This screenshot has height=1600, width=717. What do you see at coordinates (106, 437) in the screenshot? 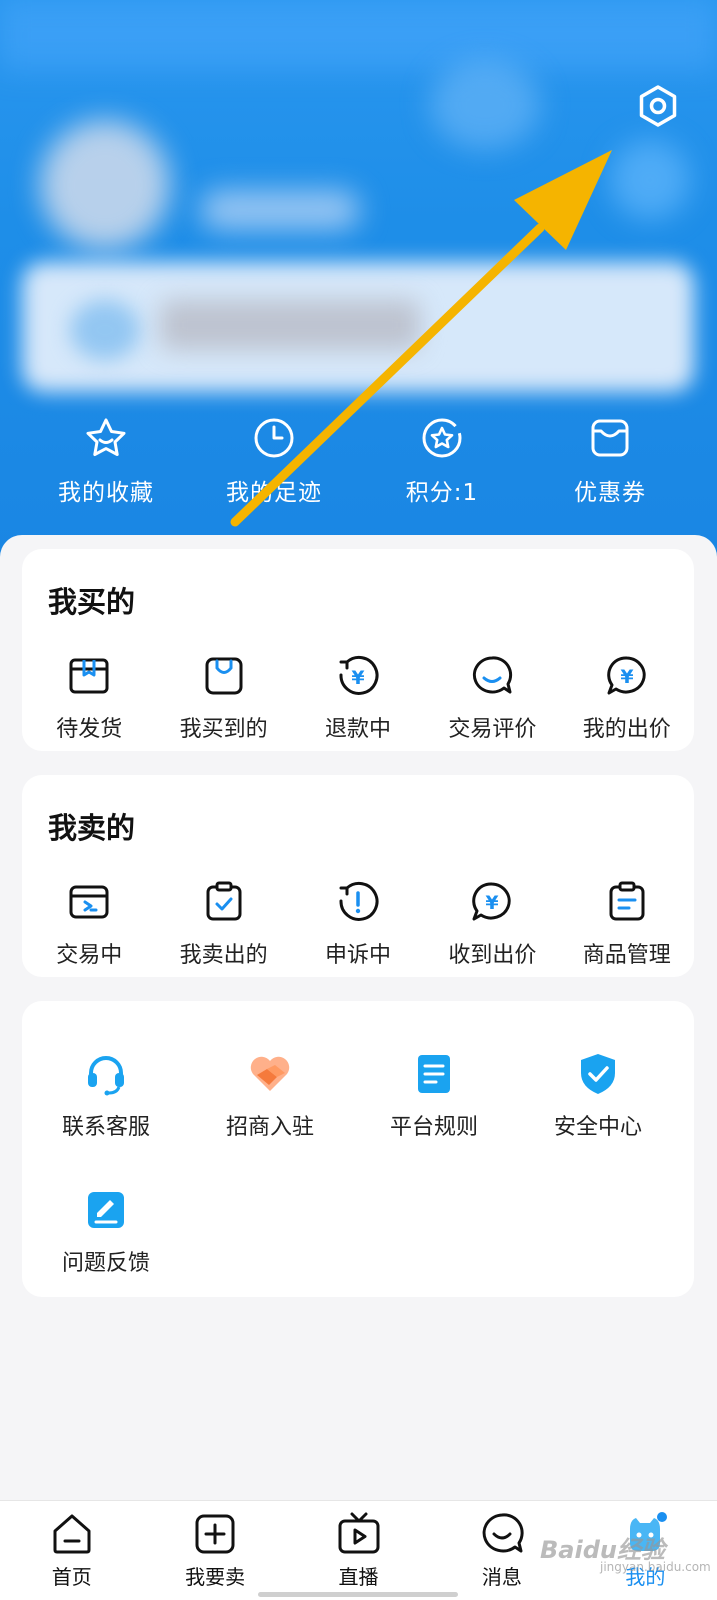
I see `star-icon` at bounding box center [106, 437].